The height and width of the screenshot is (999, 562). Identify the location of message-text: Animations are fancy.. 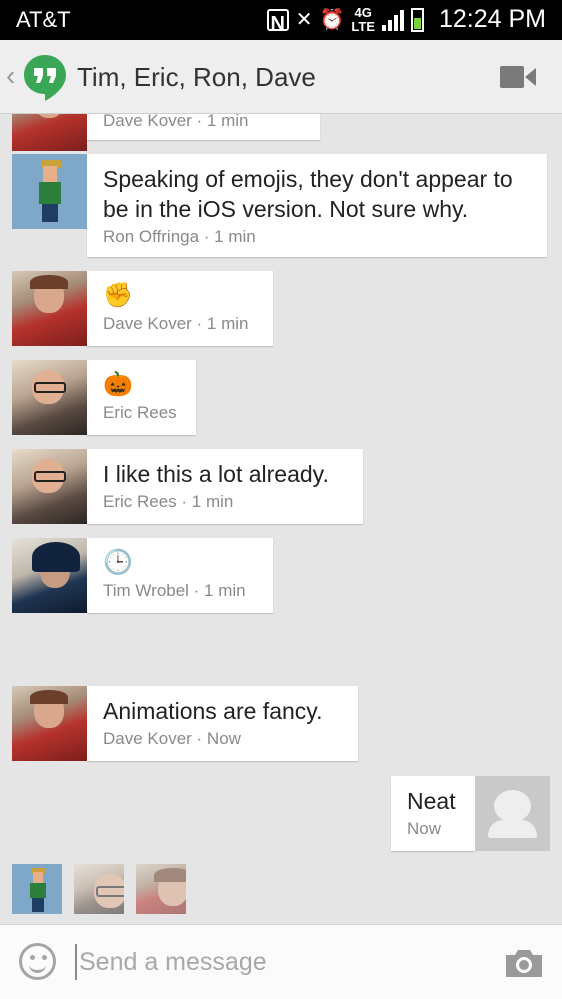
(213, 711).